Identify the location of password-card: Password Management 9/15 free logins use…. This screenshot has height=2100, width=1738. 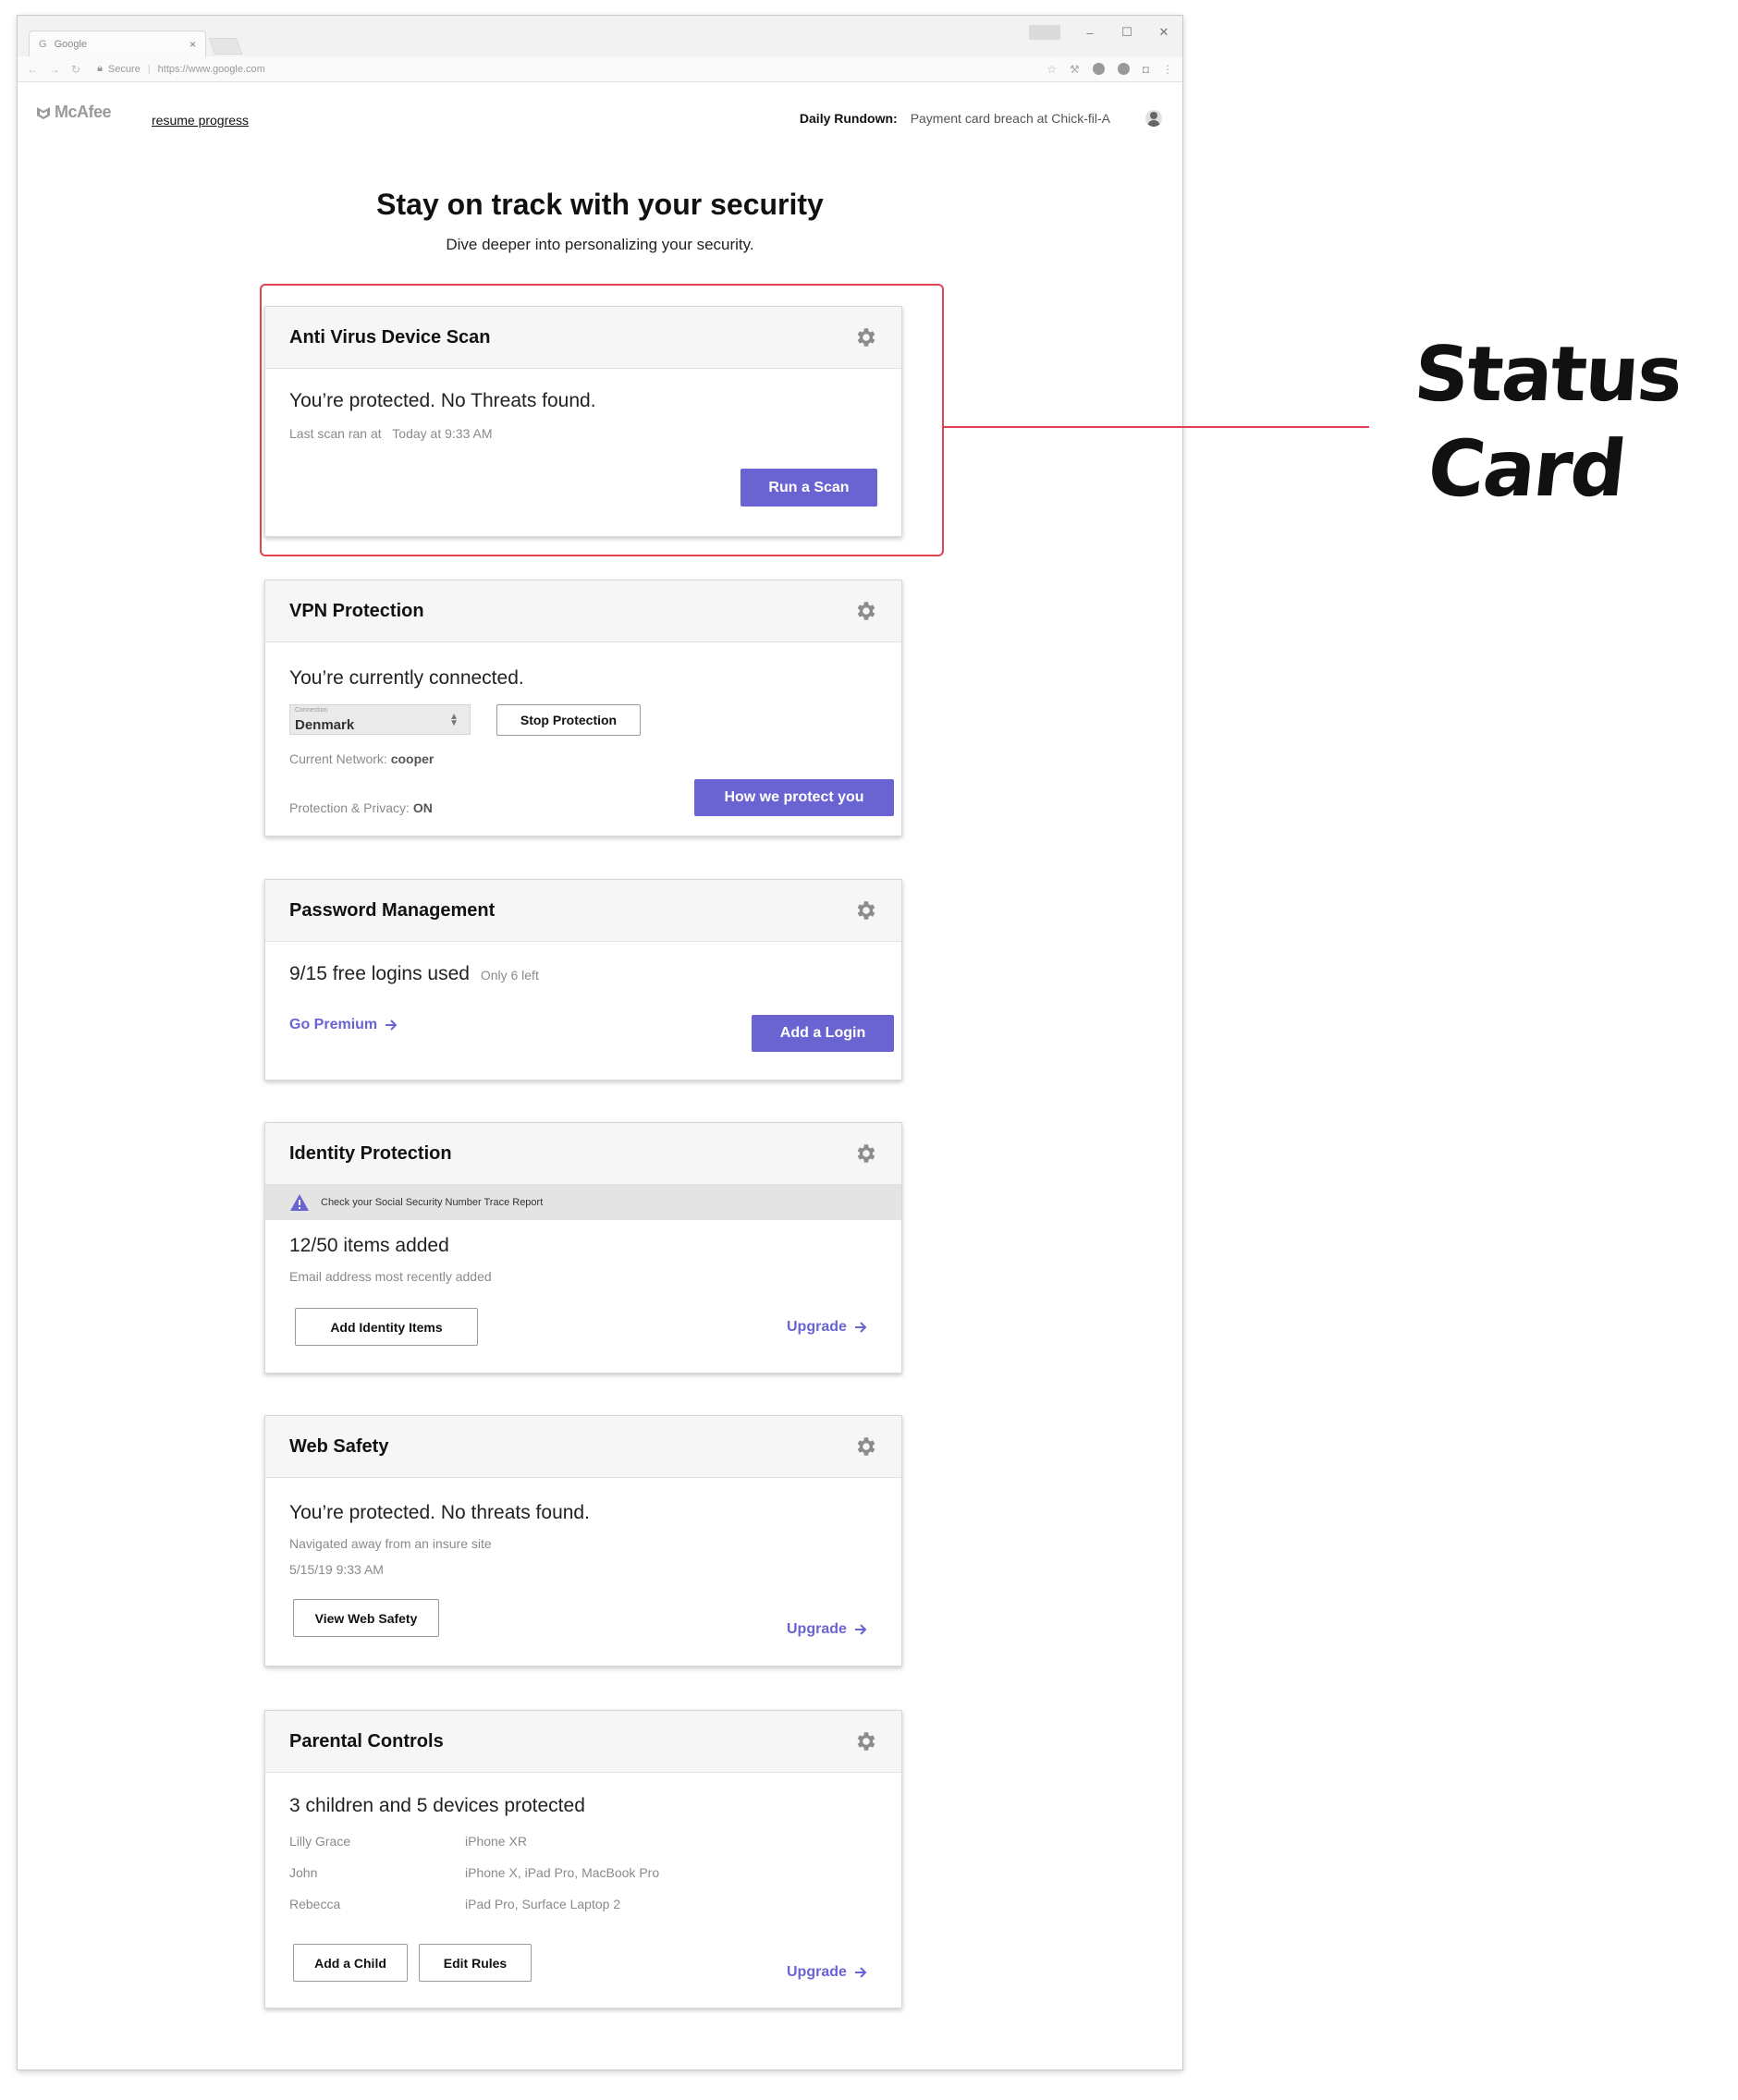
(583, 980).